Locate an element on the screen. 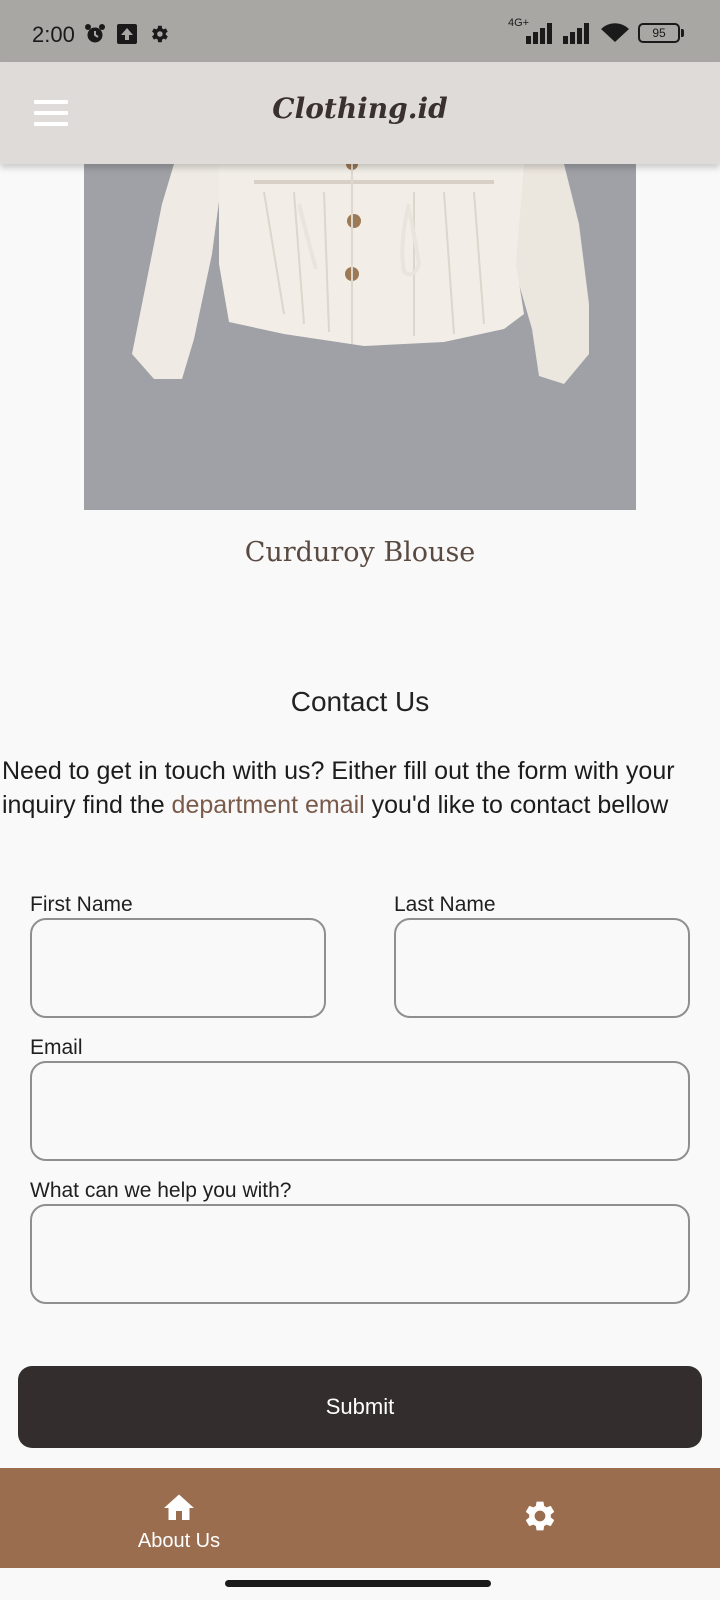  contact-text-part: you'd like to contact bellow is located at coordinates (516, 805).